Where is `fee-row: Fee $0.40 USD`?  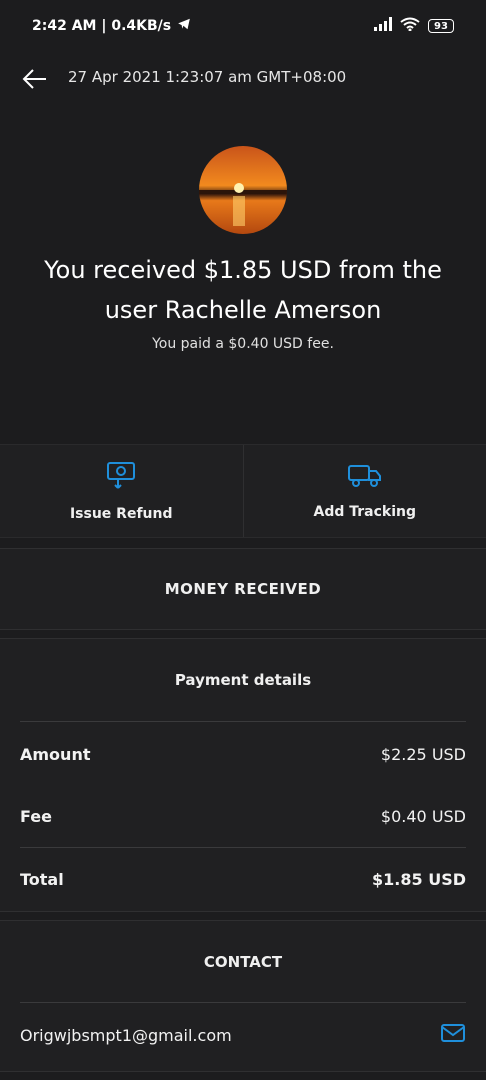
fee-row: Fee $0.40 USD is located at coordinates (243, 816).